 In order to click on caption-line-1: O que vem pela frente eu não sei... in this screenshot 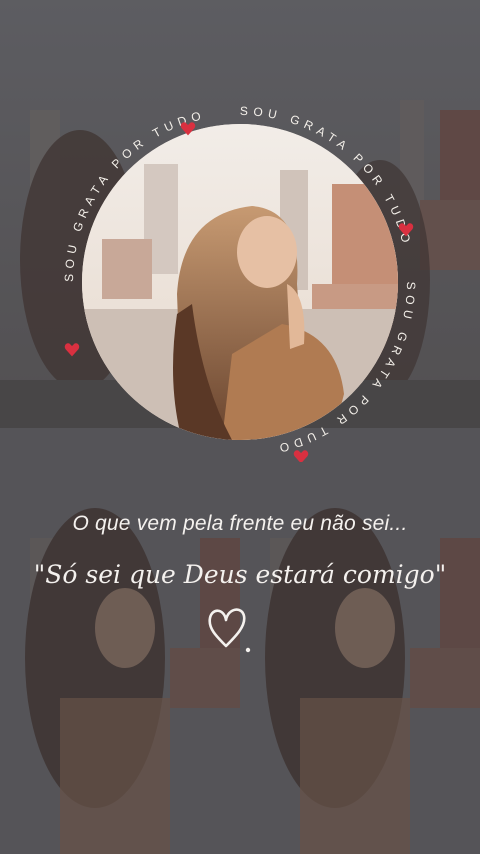, I will do `click(240, 523)`.